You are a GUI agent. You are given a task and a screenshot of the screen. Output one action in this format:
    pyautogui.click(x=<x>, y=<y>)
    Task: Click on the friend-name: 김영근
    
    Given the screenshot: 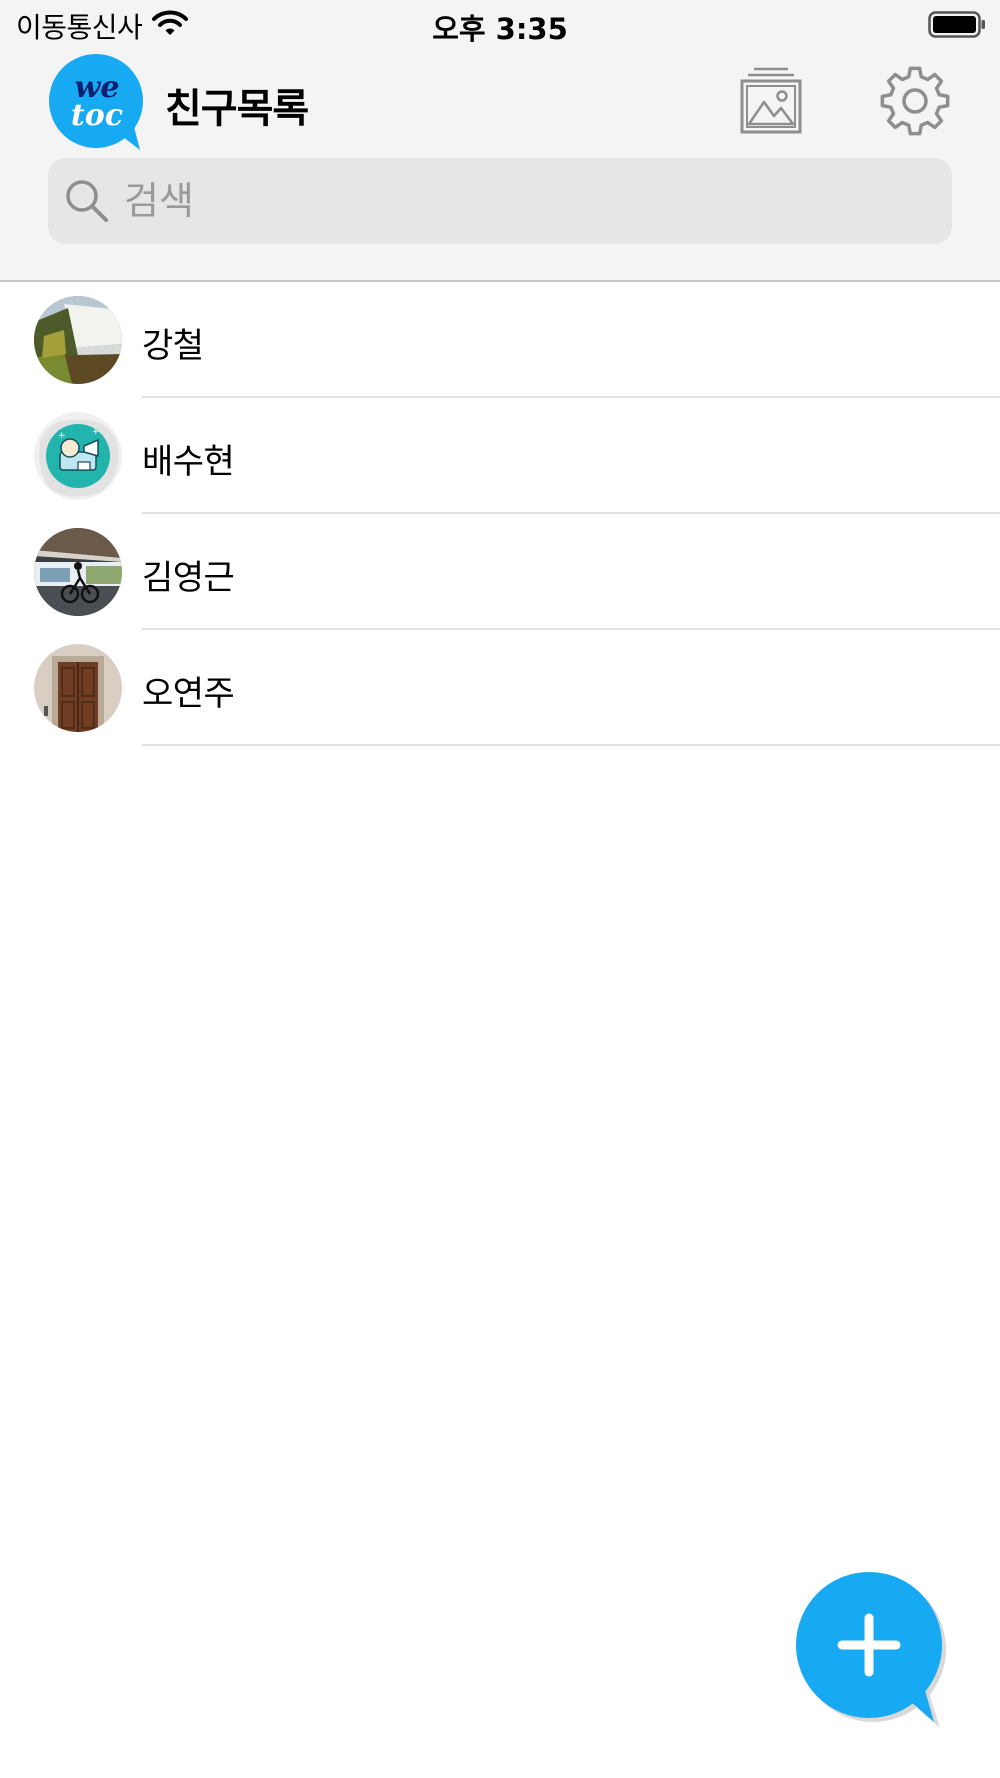 What is the action you would take?
    pyautogui.click(x=188, y=578)
    